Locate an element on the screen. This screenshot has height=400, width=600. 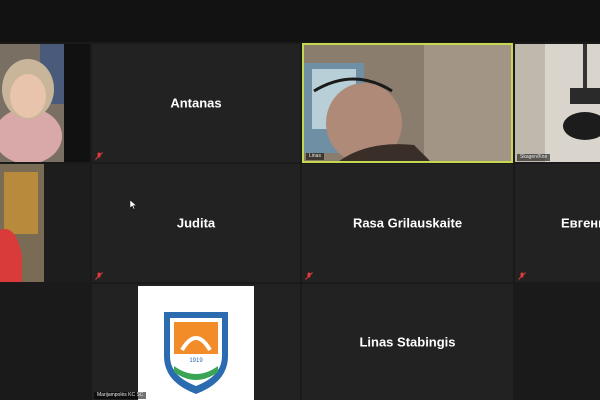
participant-tile-p7: Rasa Grilauskaite is located at coordinates (407, 223).